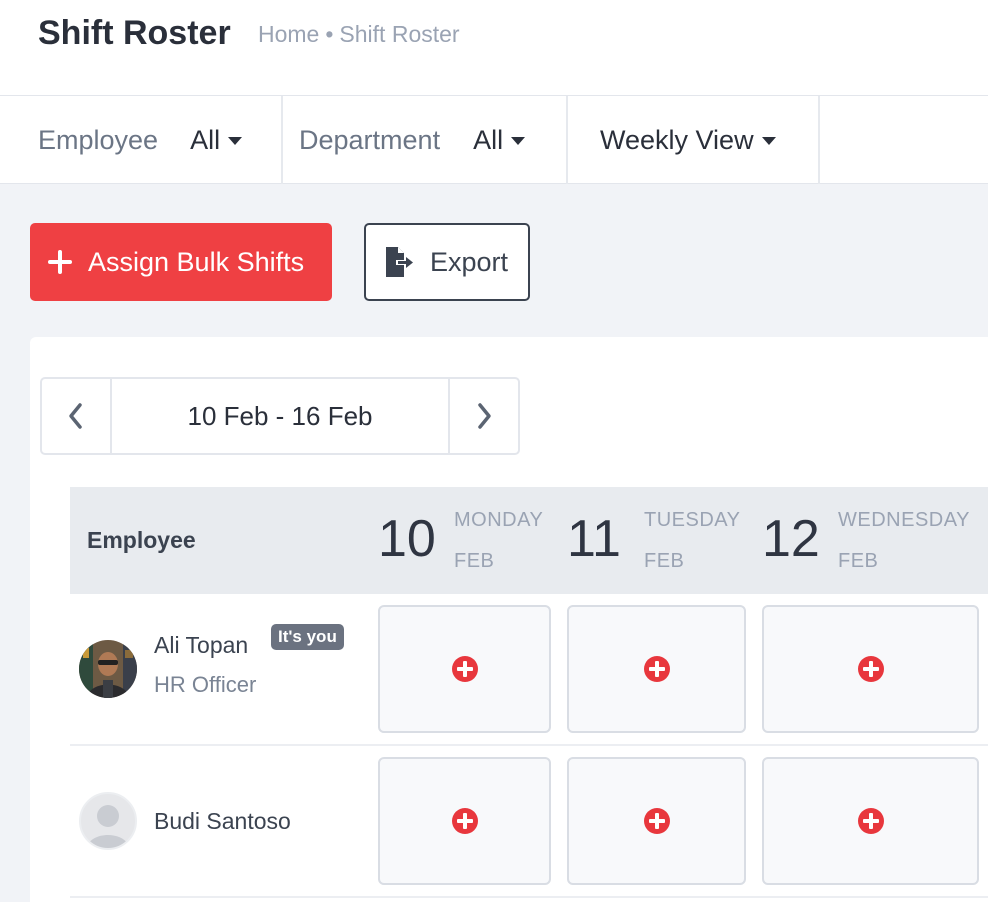  Describe the element at coordinates (288, 34) in the screenshot. I see `breadcrumb-home: Home` at that location.